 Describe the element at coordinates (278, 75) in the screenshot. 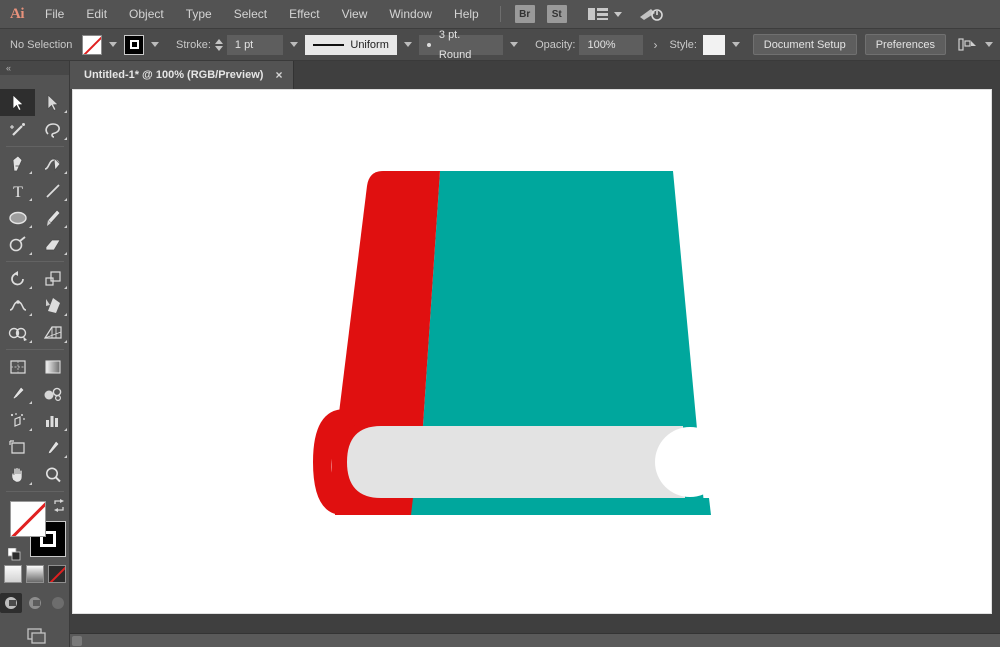

I see `close-icon: ×` at that location.